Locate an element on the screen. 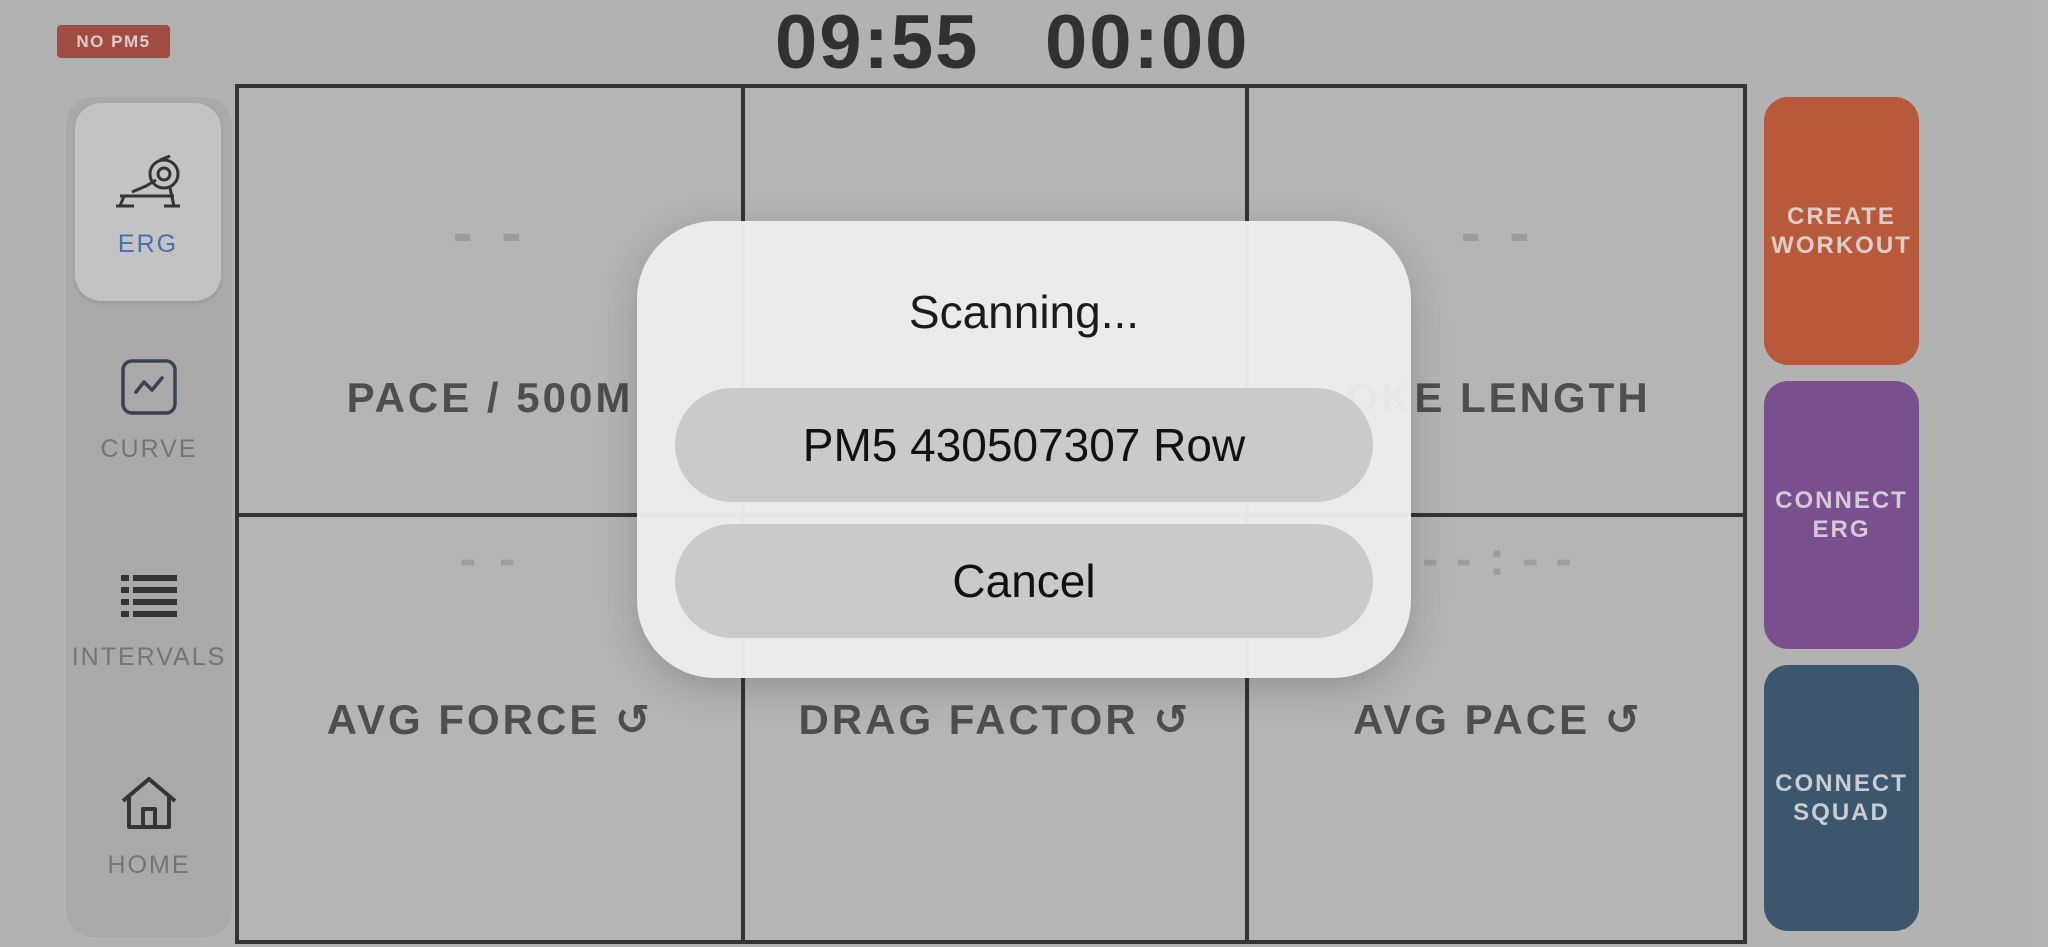 This screenshot has height=947, width=2048. cancel-button: Cancel is located at coordinates (1024, 581).